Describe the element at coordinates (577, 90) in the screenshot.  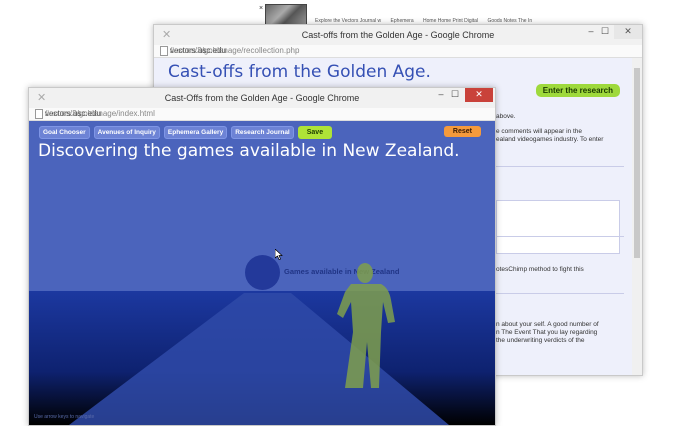
I see `enter-research-button: Enter the research` at that location.